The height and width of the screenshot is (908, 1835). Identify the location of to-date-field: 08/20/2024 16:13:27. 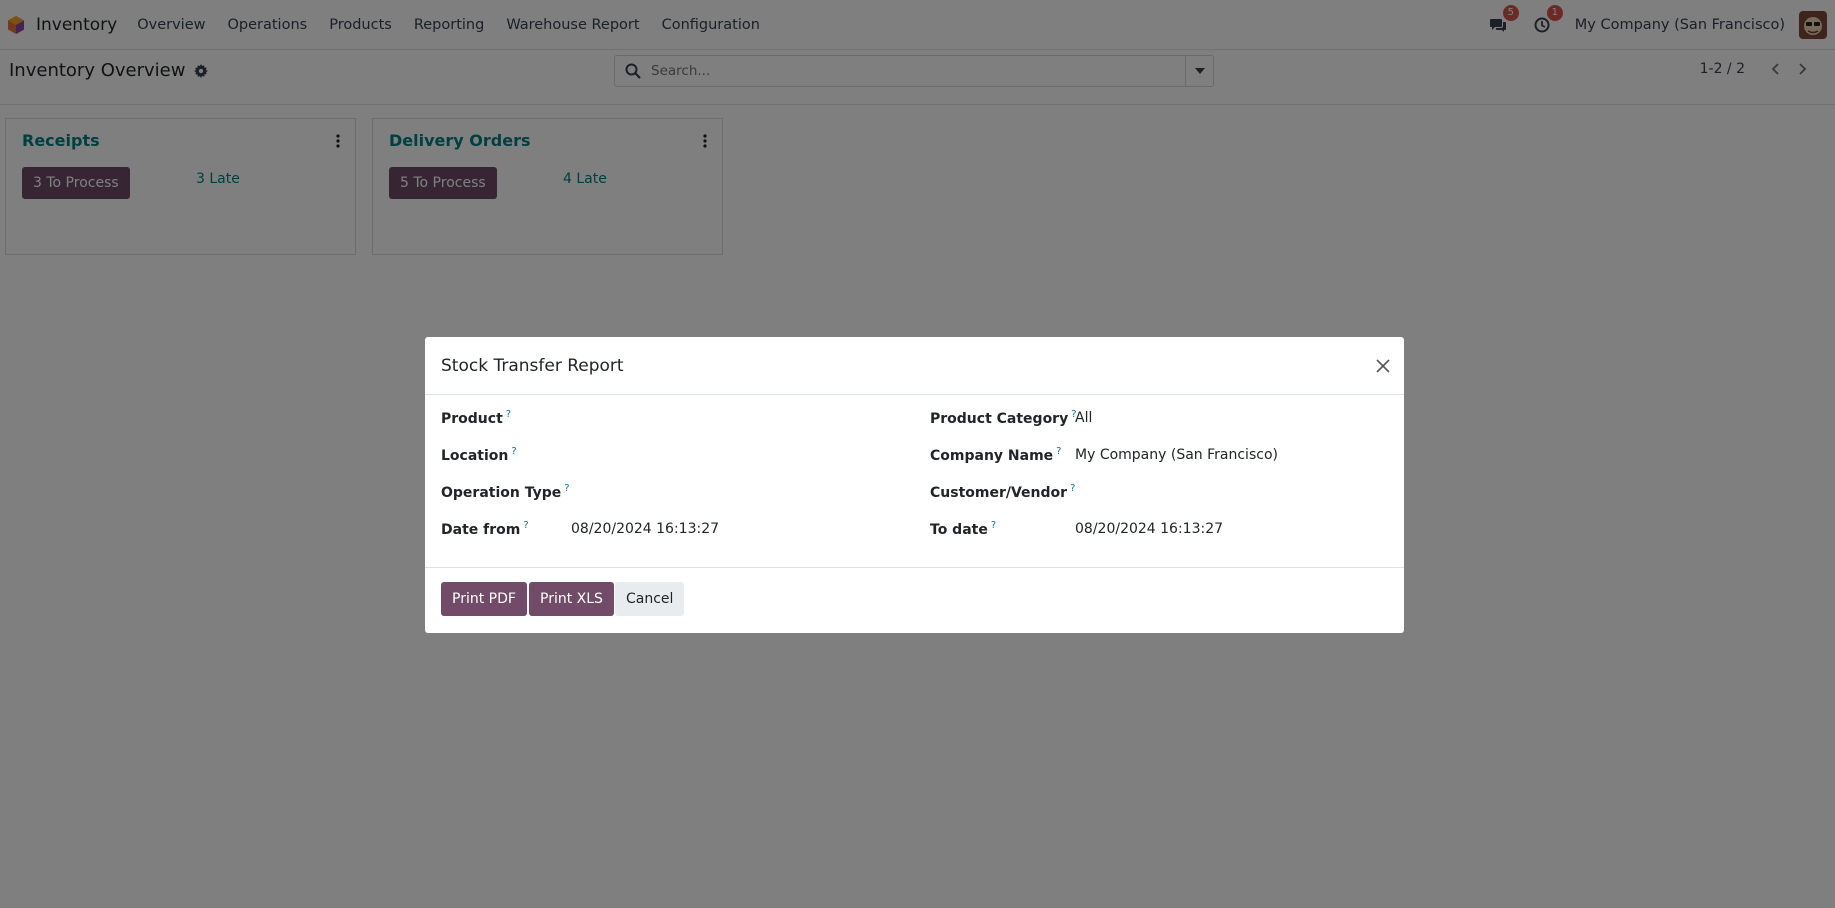
(1149, 529).